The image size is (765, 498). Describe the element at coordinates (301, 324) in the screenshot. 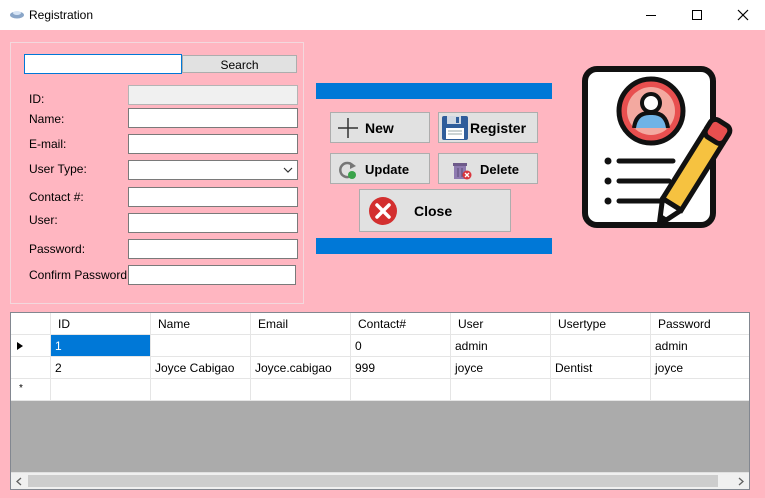

I see `column-header: Email` at that location.